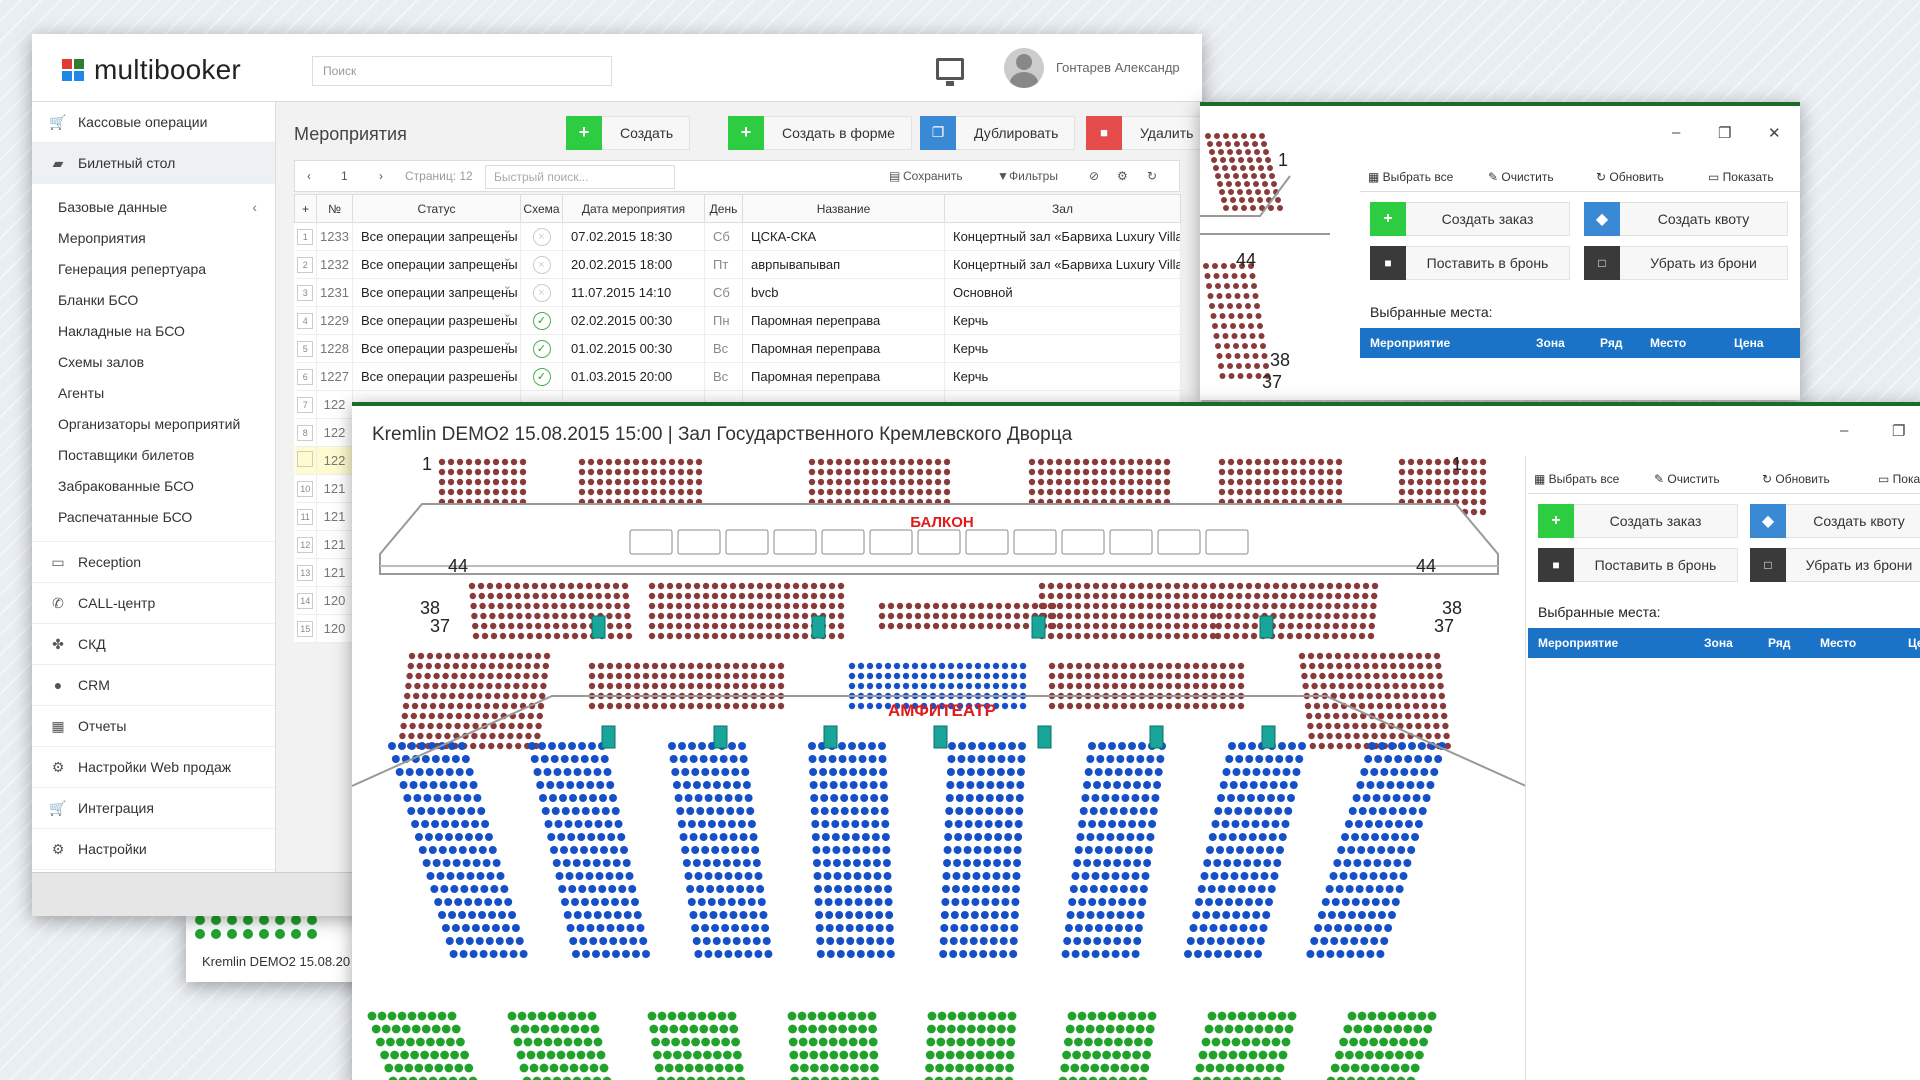 The width and height of the screenshot is (1920, 1080). Describe the element at coordinates (305, 460) in the screenshot. I see `row-index` at that location.